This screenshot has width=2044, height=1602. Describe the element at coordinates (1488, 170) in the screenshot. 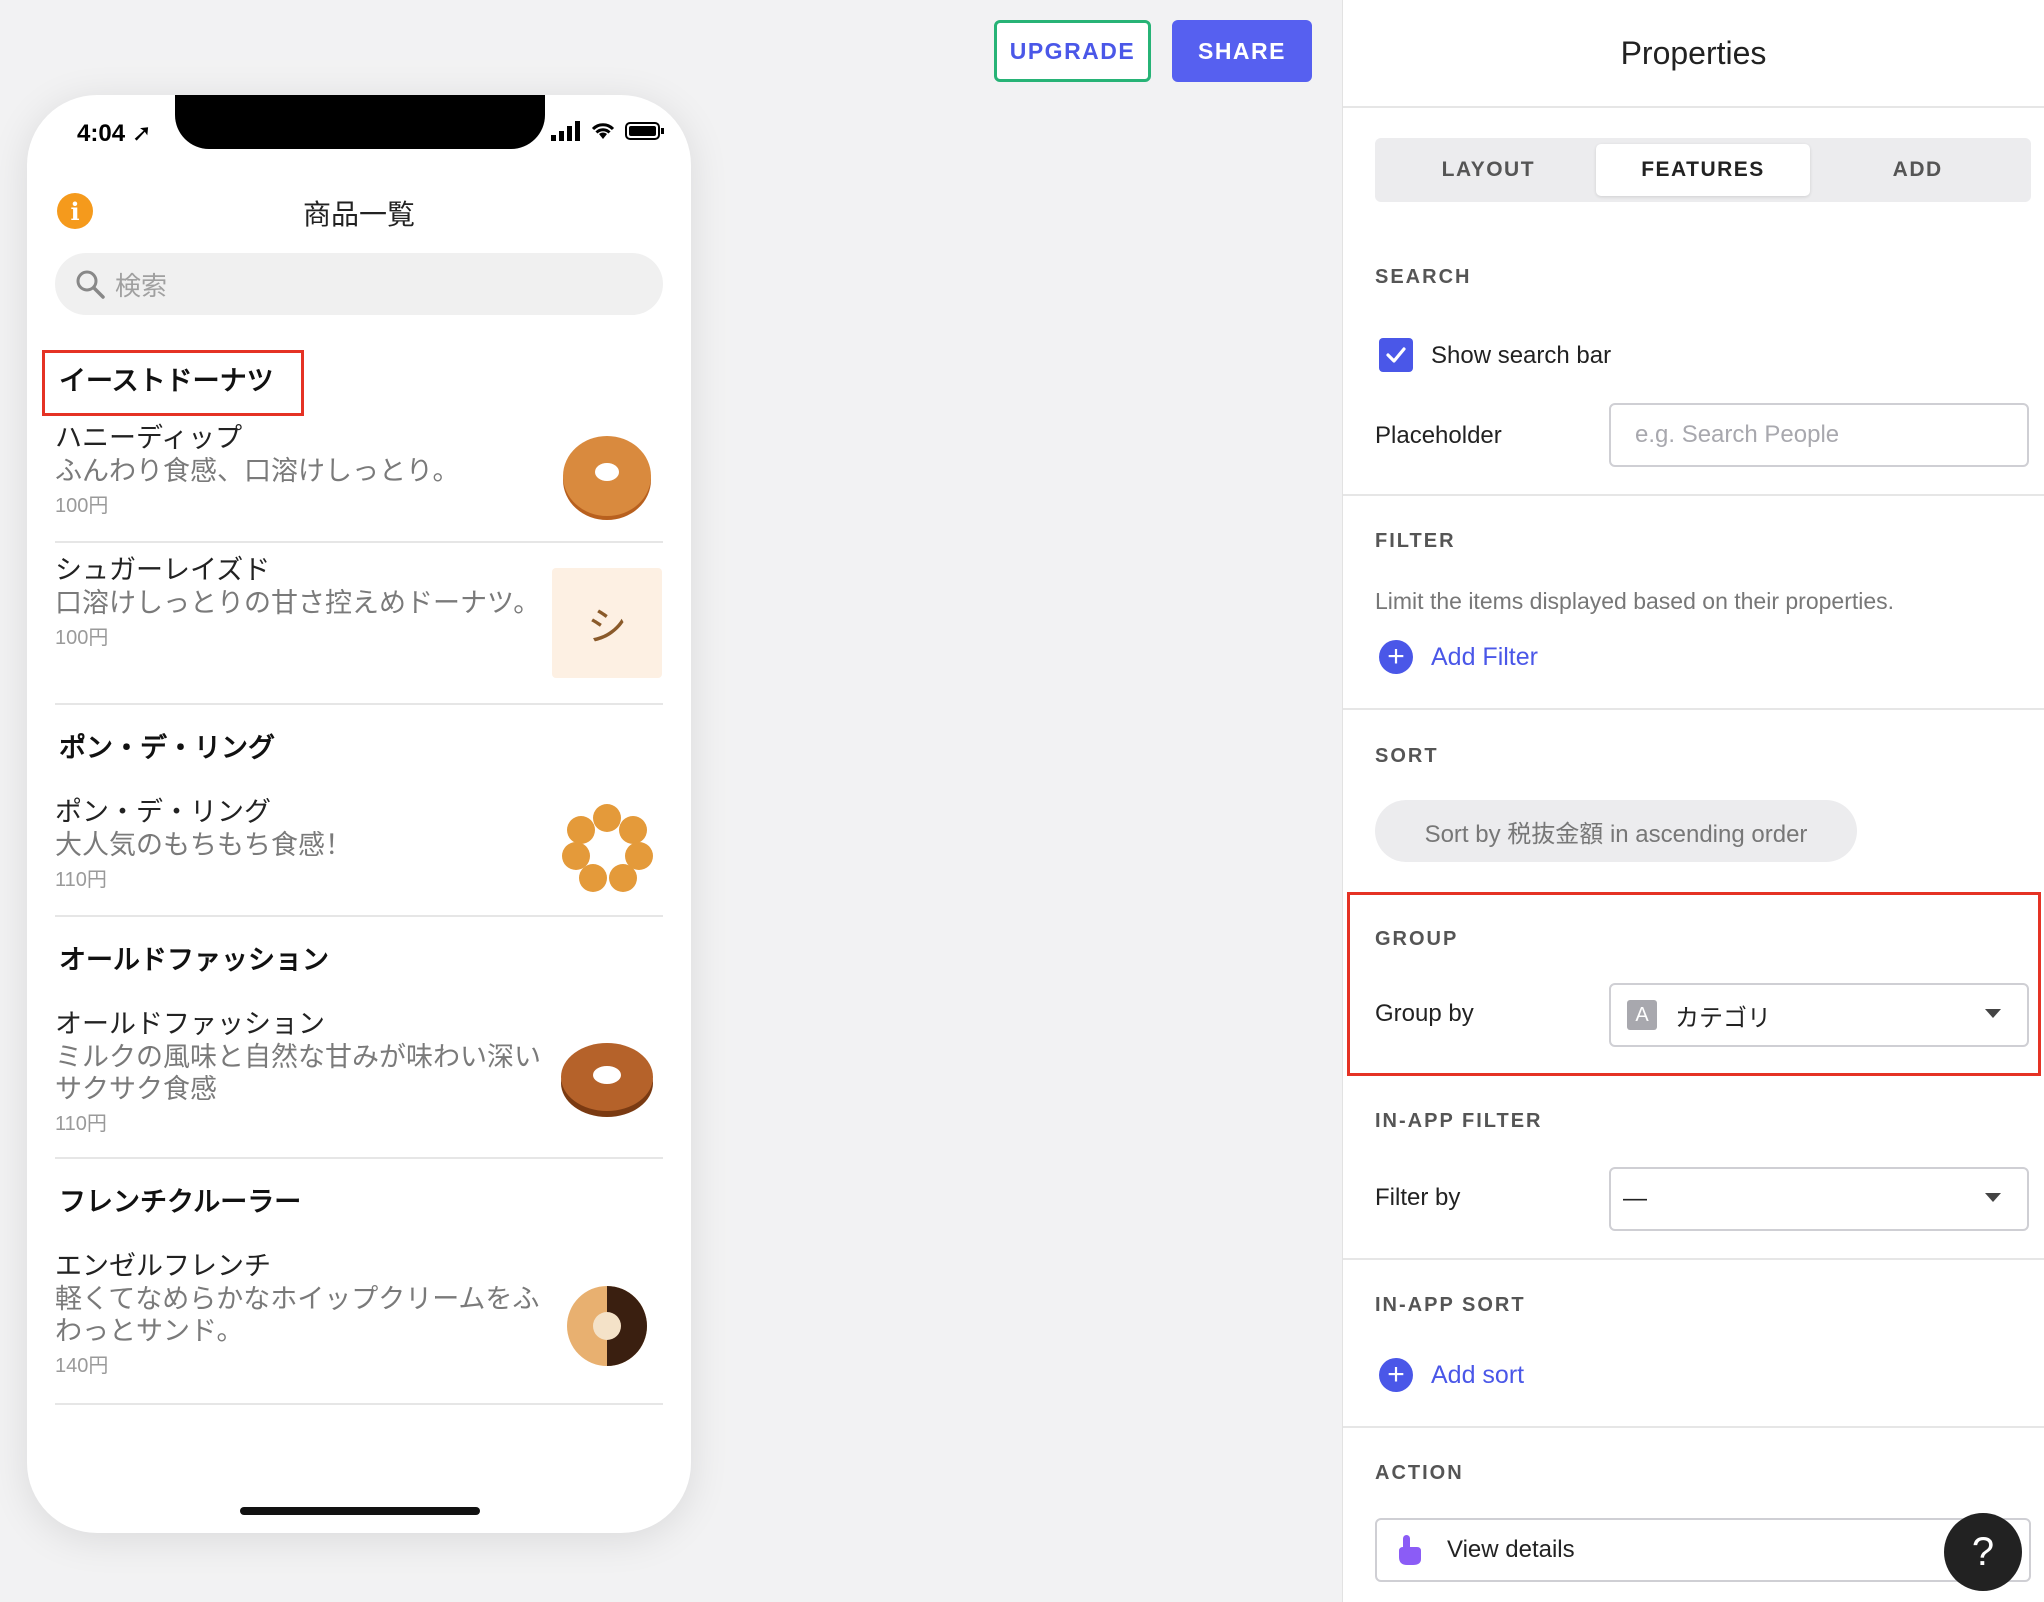

I see `tab-layout: LAYOUT` at that location.